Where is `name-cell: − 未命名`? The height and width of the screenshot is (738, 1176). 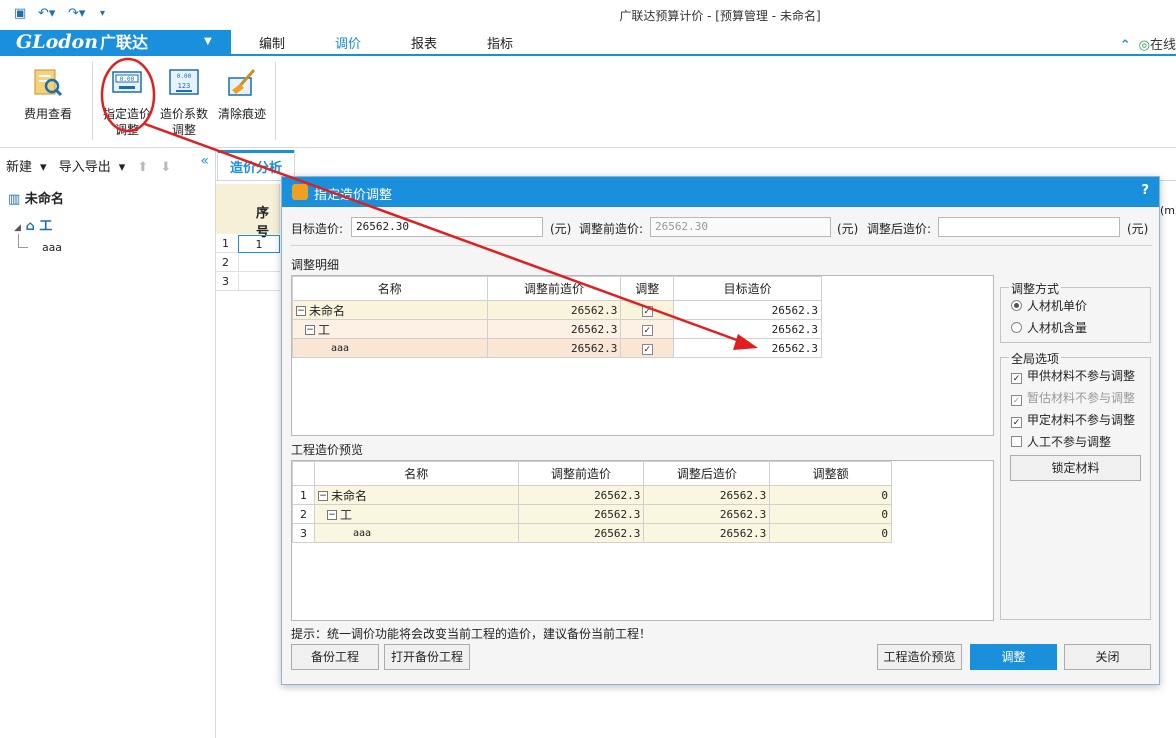
name-cell: − 未命名 is located at coordinates (390, 310).